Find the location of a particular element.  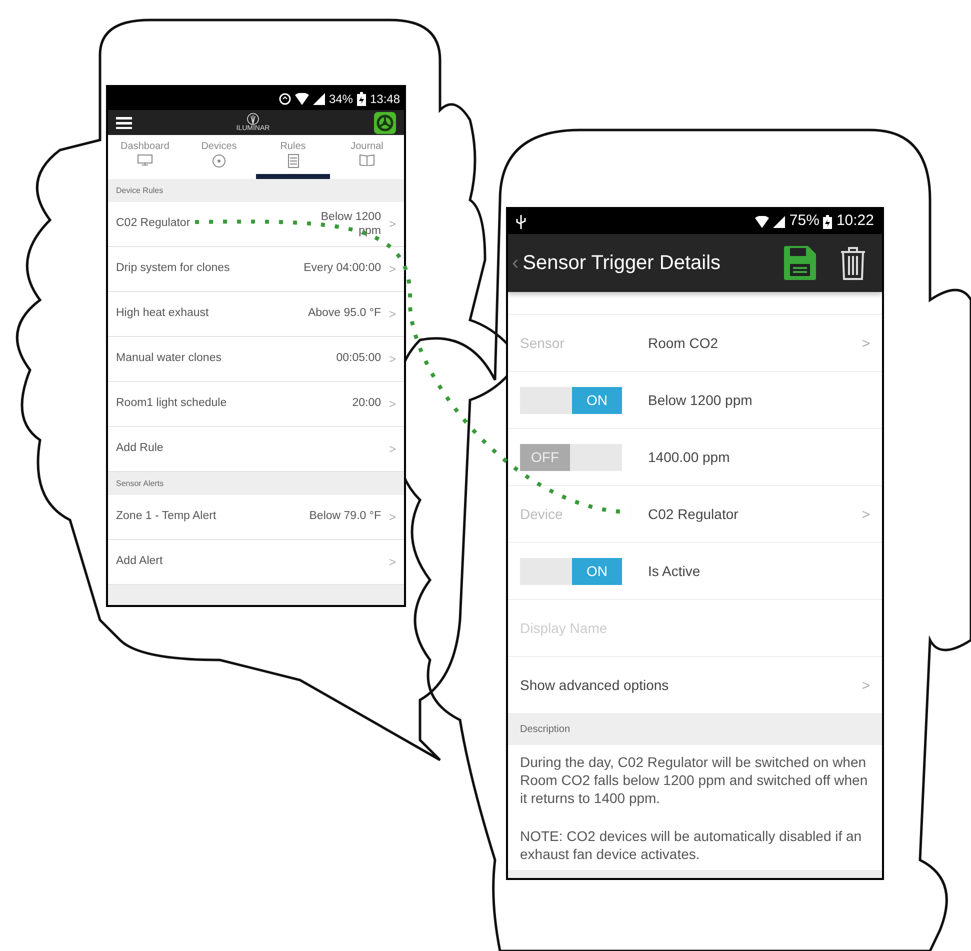

option-label: 1400.00 ppm is located at coordinates (689, 457).